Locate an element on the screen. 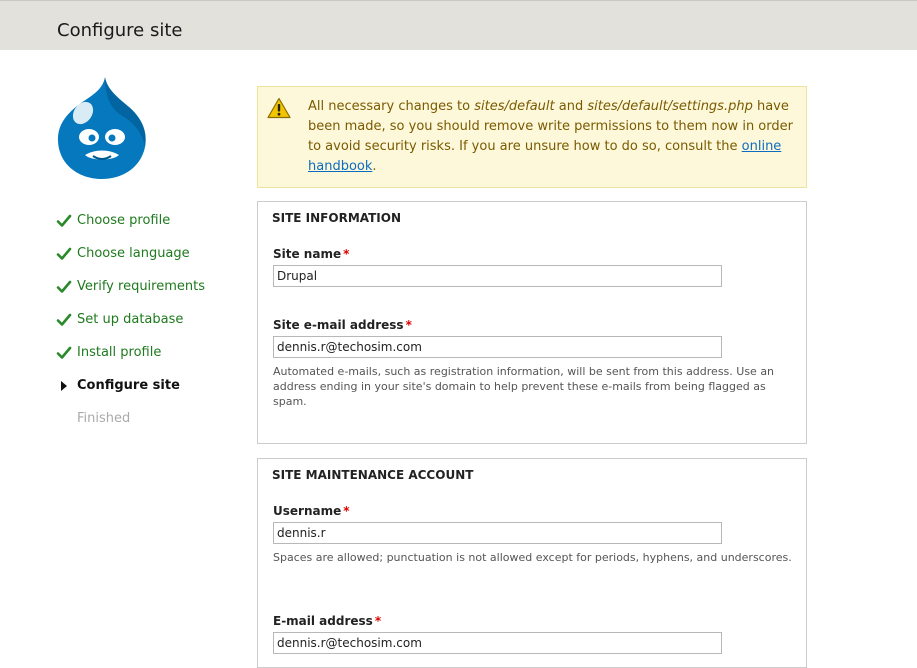 The width and height of the screenshot is (917, 668). page-header: Configure site is located at coordinates (458, 25).